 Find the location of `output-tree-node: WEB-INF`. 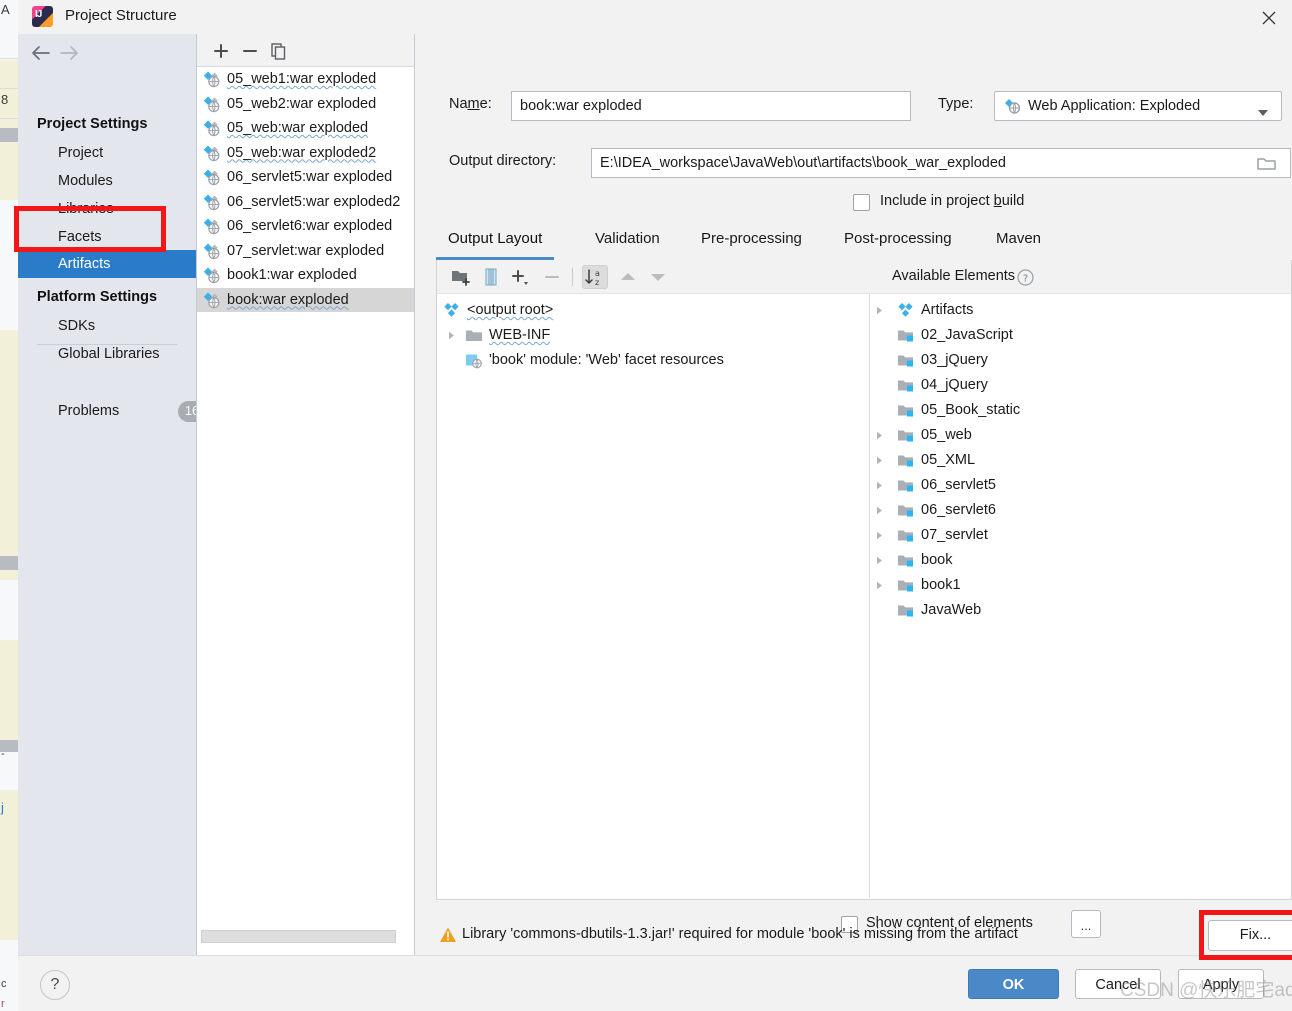

output-tree-node: WEB-INF is located at coordinates (652, 335).